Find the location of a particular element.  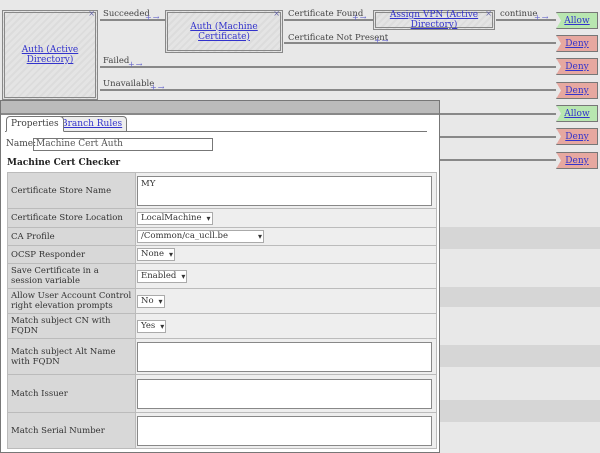

match-issuer-input is located at coordinates (284, 393).